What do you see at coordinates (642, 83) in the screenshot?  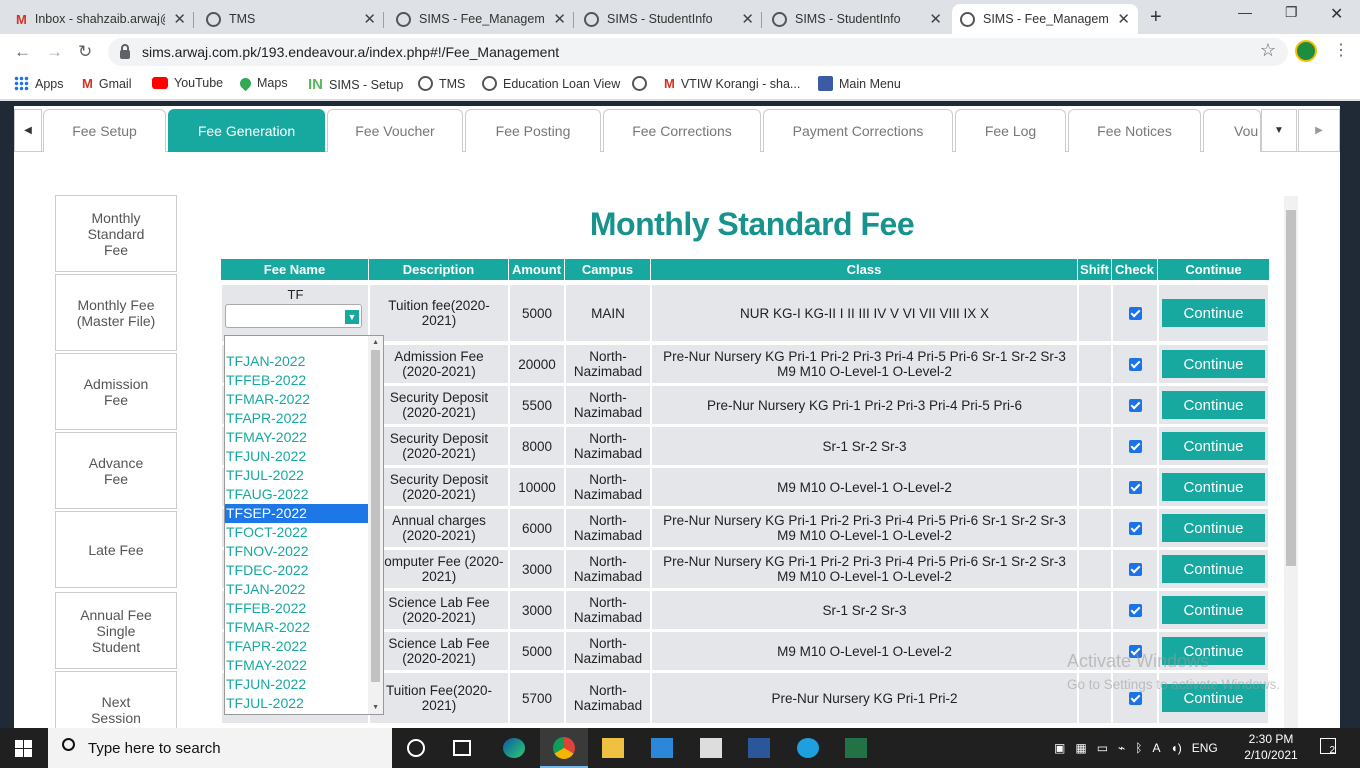 I see `bookmark-untitled` at bounding box center [642, 83].